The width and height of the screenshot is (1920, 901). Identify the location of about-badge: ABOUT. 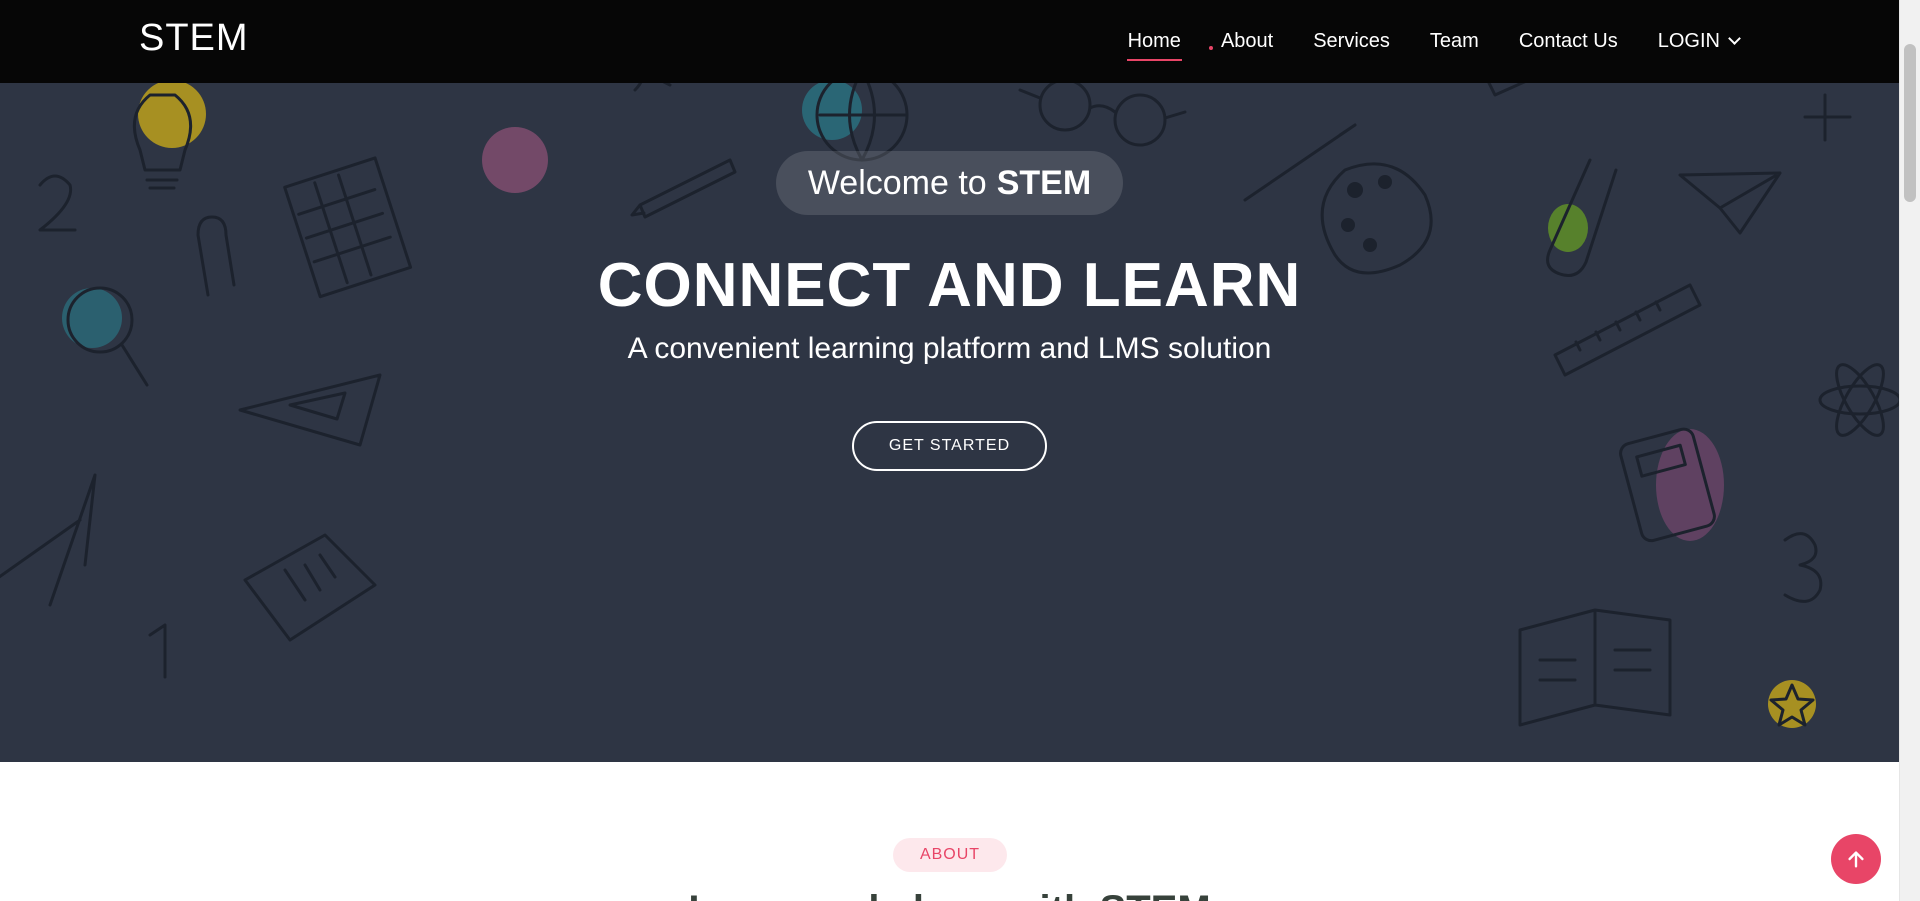
(950, 855).